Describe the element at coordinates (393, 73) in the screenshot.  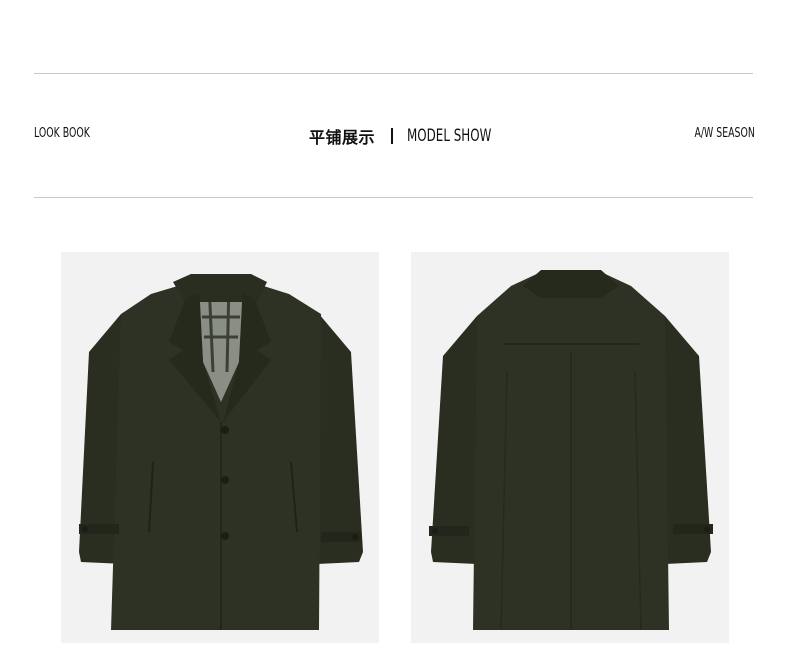
I see `top-divider` at that location.